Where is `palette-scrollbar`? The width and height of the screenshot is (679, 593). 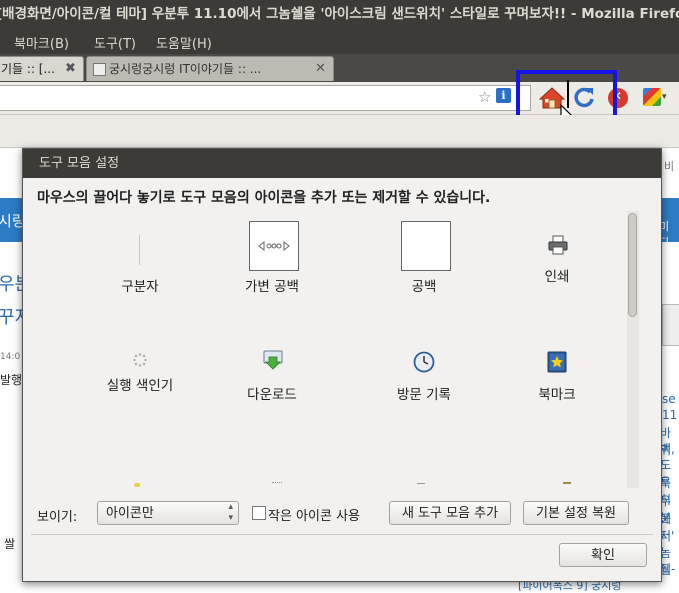
palette-scrollbar is located at coordinates (633, 349).